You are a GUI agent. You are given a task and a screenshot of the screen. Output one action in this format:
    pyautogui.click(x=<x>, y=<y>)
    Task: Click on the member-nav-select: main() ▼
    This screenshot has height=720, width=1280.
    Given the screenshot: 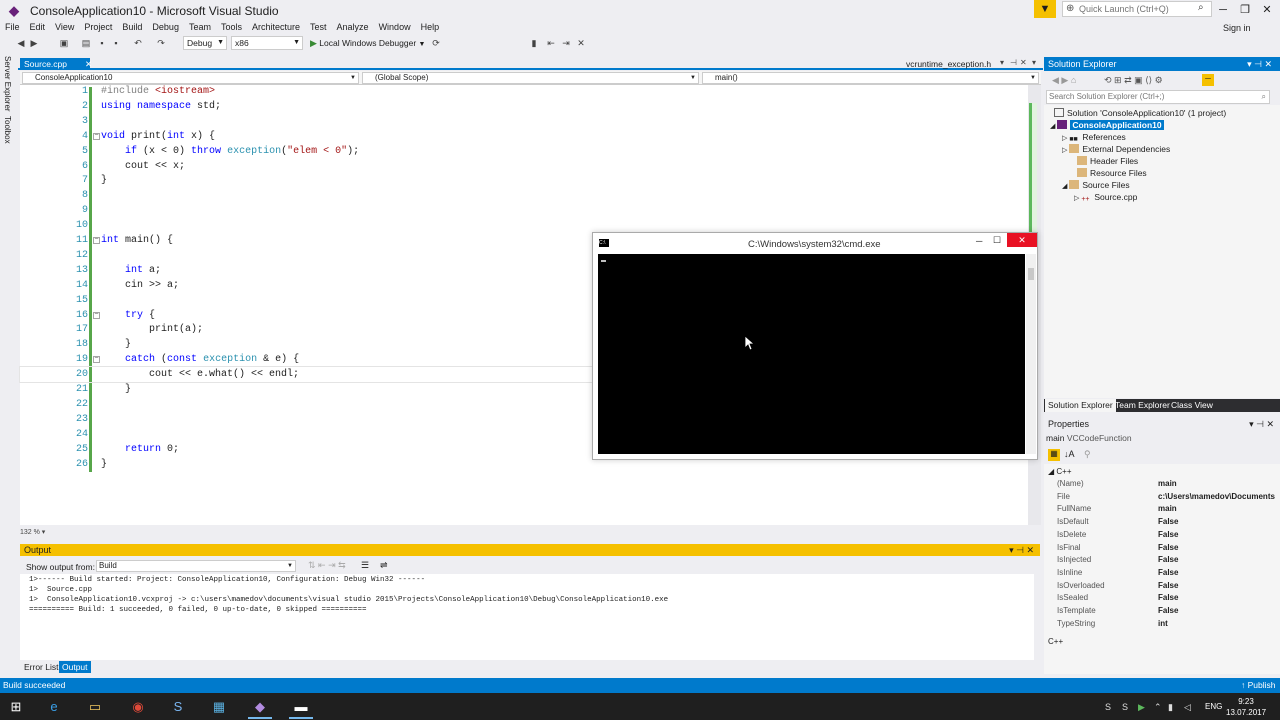 What is the action you would take?
    pyautogui.click(x=870, y=78)
    